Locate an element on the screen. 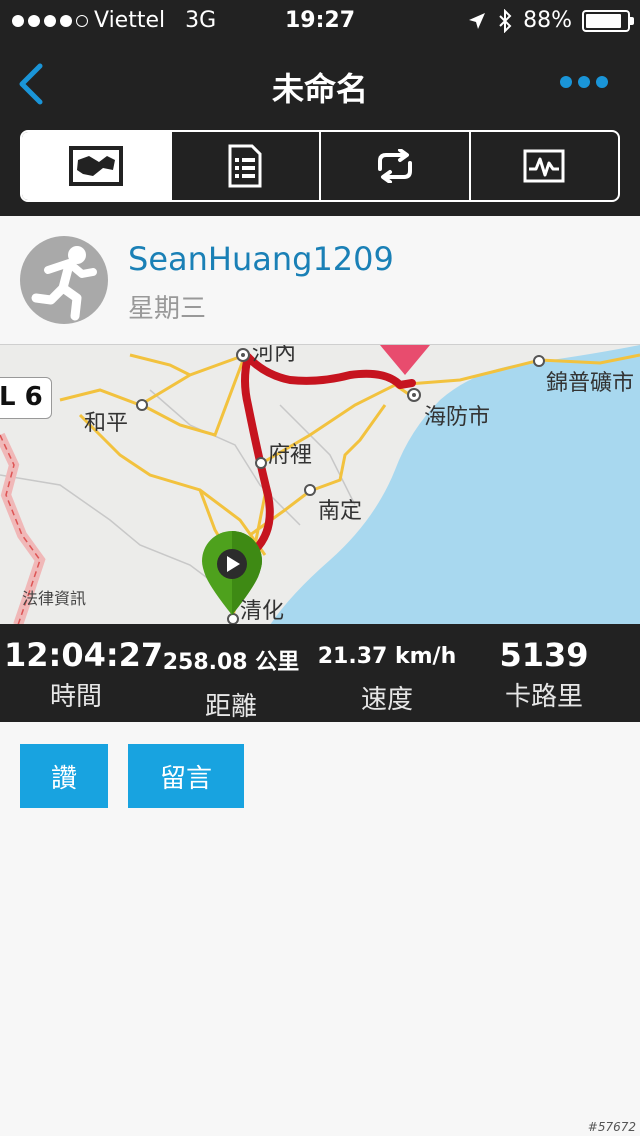  legal-info-link: 法律資訊 is located at coordinates (54, 597).